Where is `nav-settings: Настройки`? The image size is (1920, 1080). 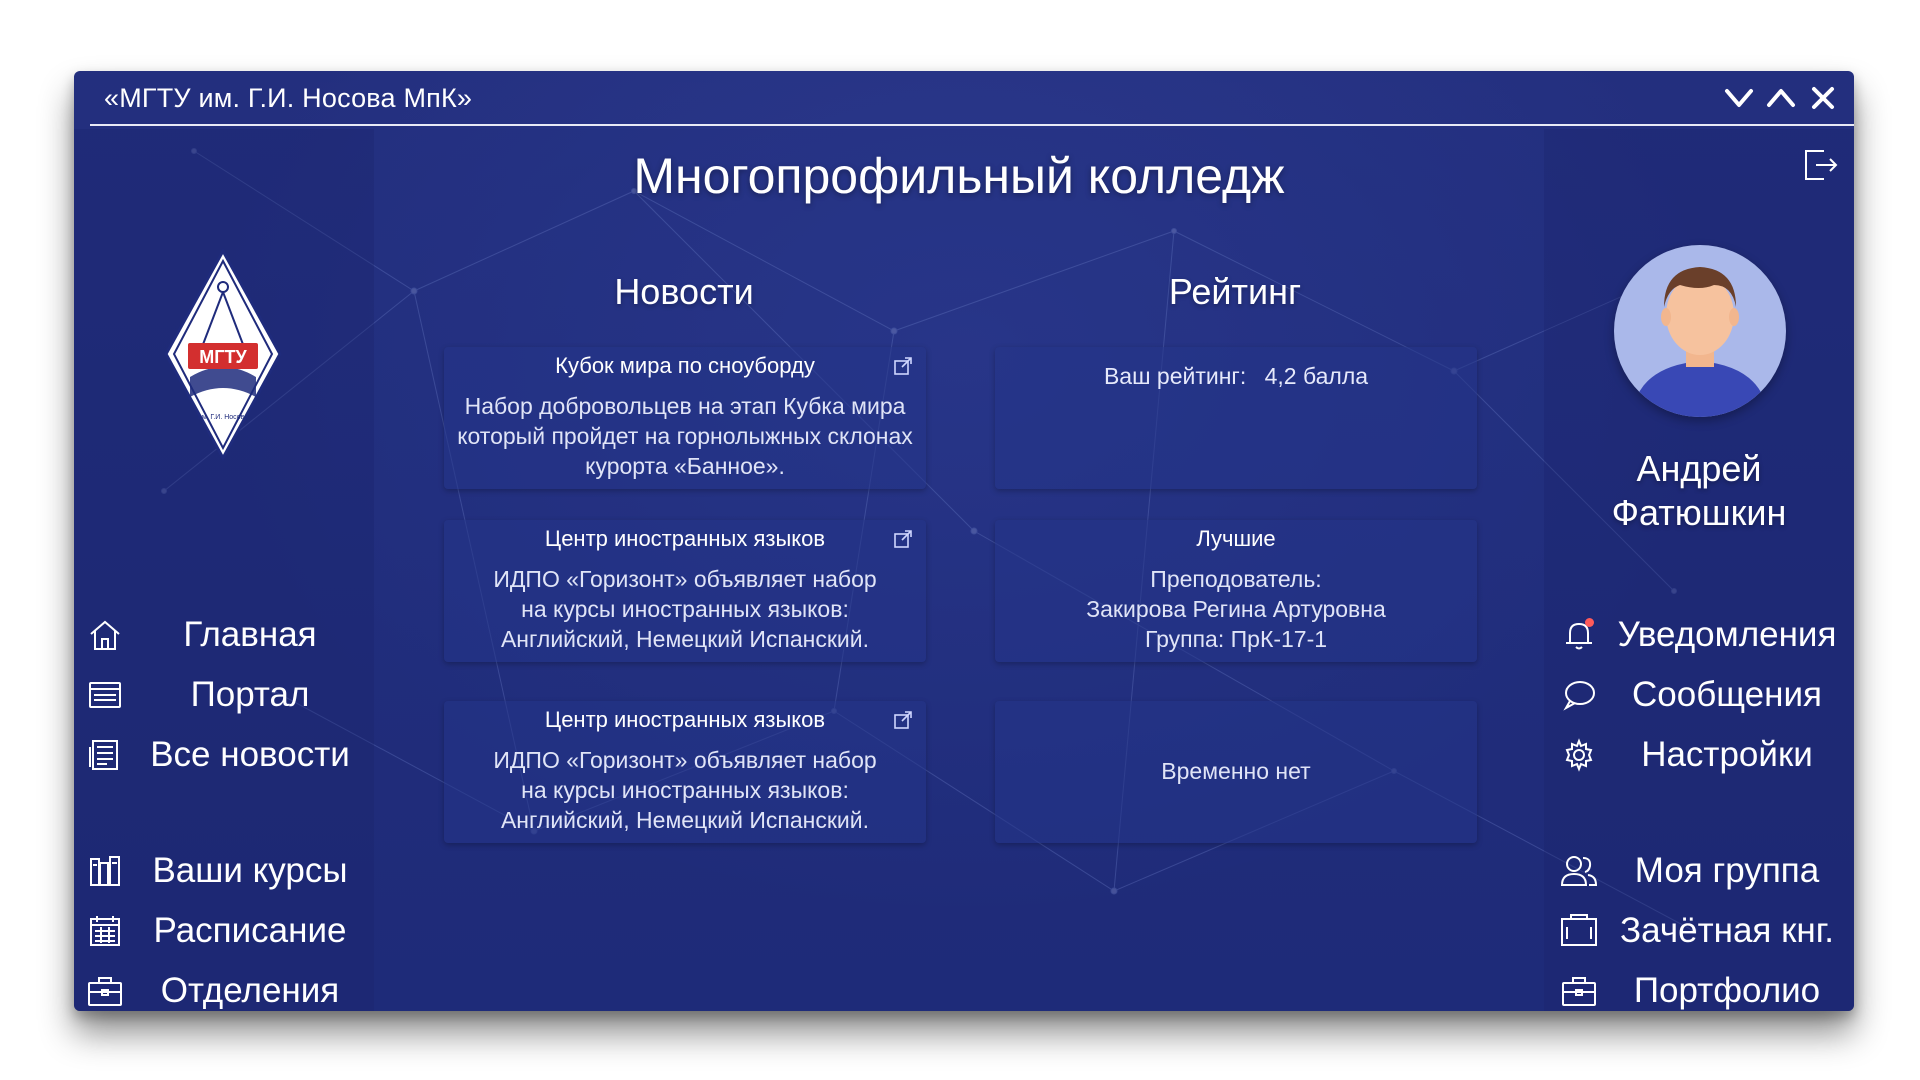
nav-settings: Настройки is located at coordinates (1706, 755).